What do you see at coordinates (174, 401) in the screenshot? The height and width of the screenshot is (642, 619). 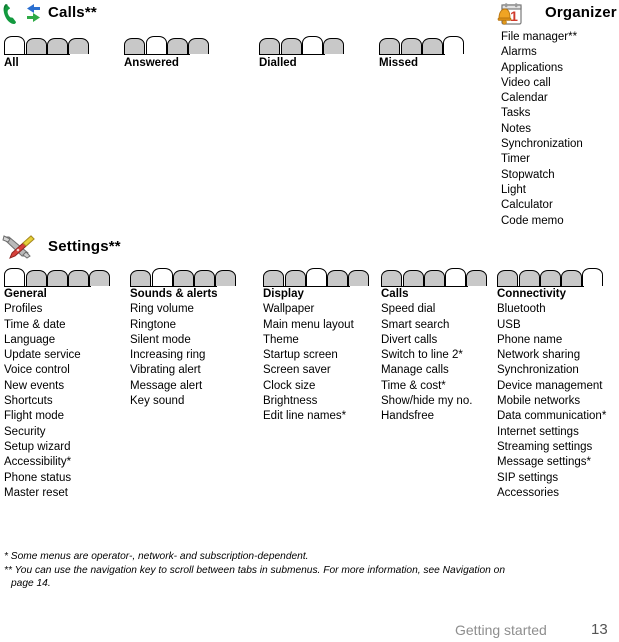 I see `list-item: Key sound` at bounding box center [174, 401].